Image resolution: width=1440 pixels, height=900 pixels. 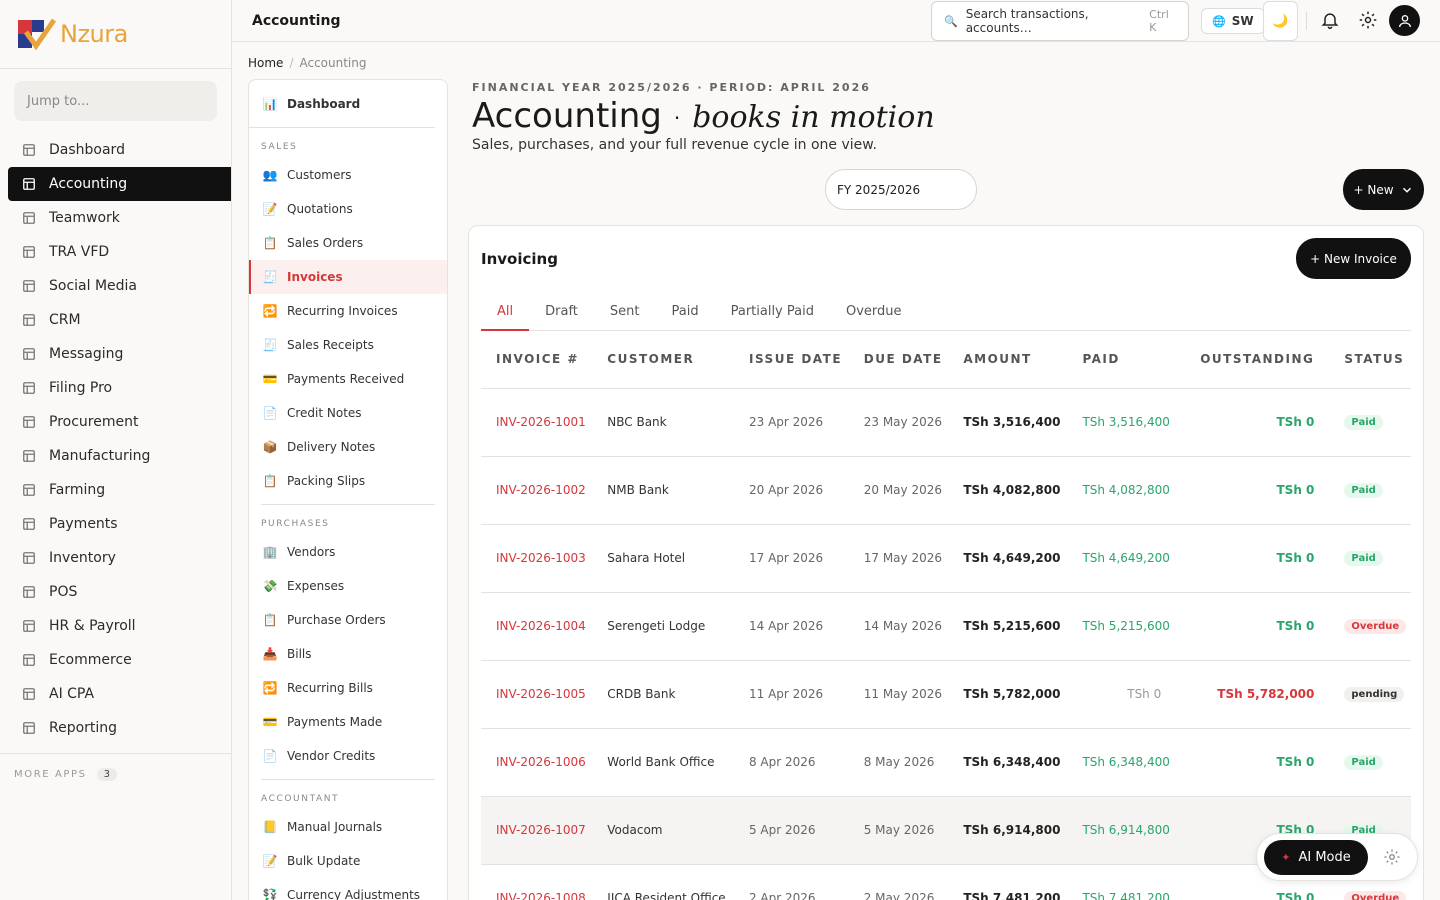 I want to click on sidebar-item-inventory: Inventory, so click(x=119, y=558).